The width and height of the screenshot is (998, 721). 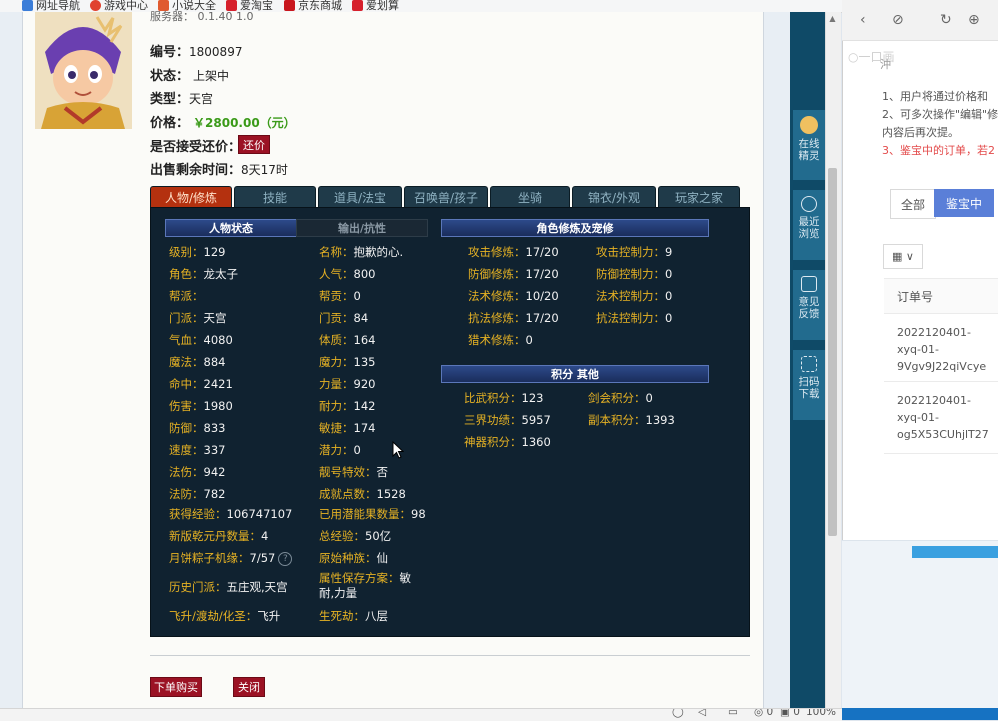 What do you see at coordinates (361, 318) in the screenshot?
I see `stat-value: 84` at bounding box center [361, 318].